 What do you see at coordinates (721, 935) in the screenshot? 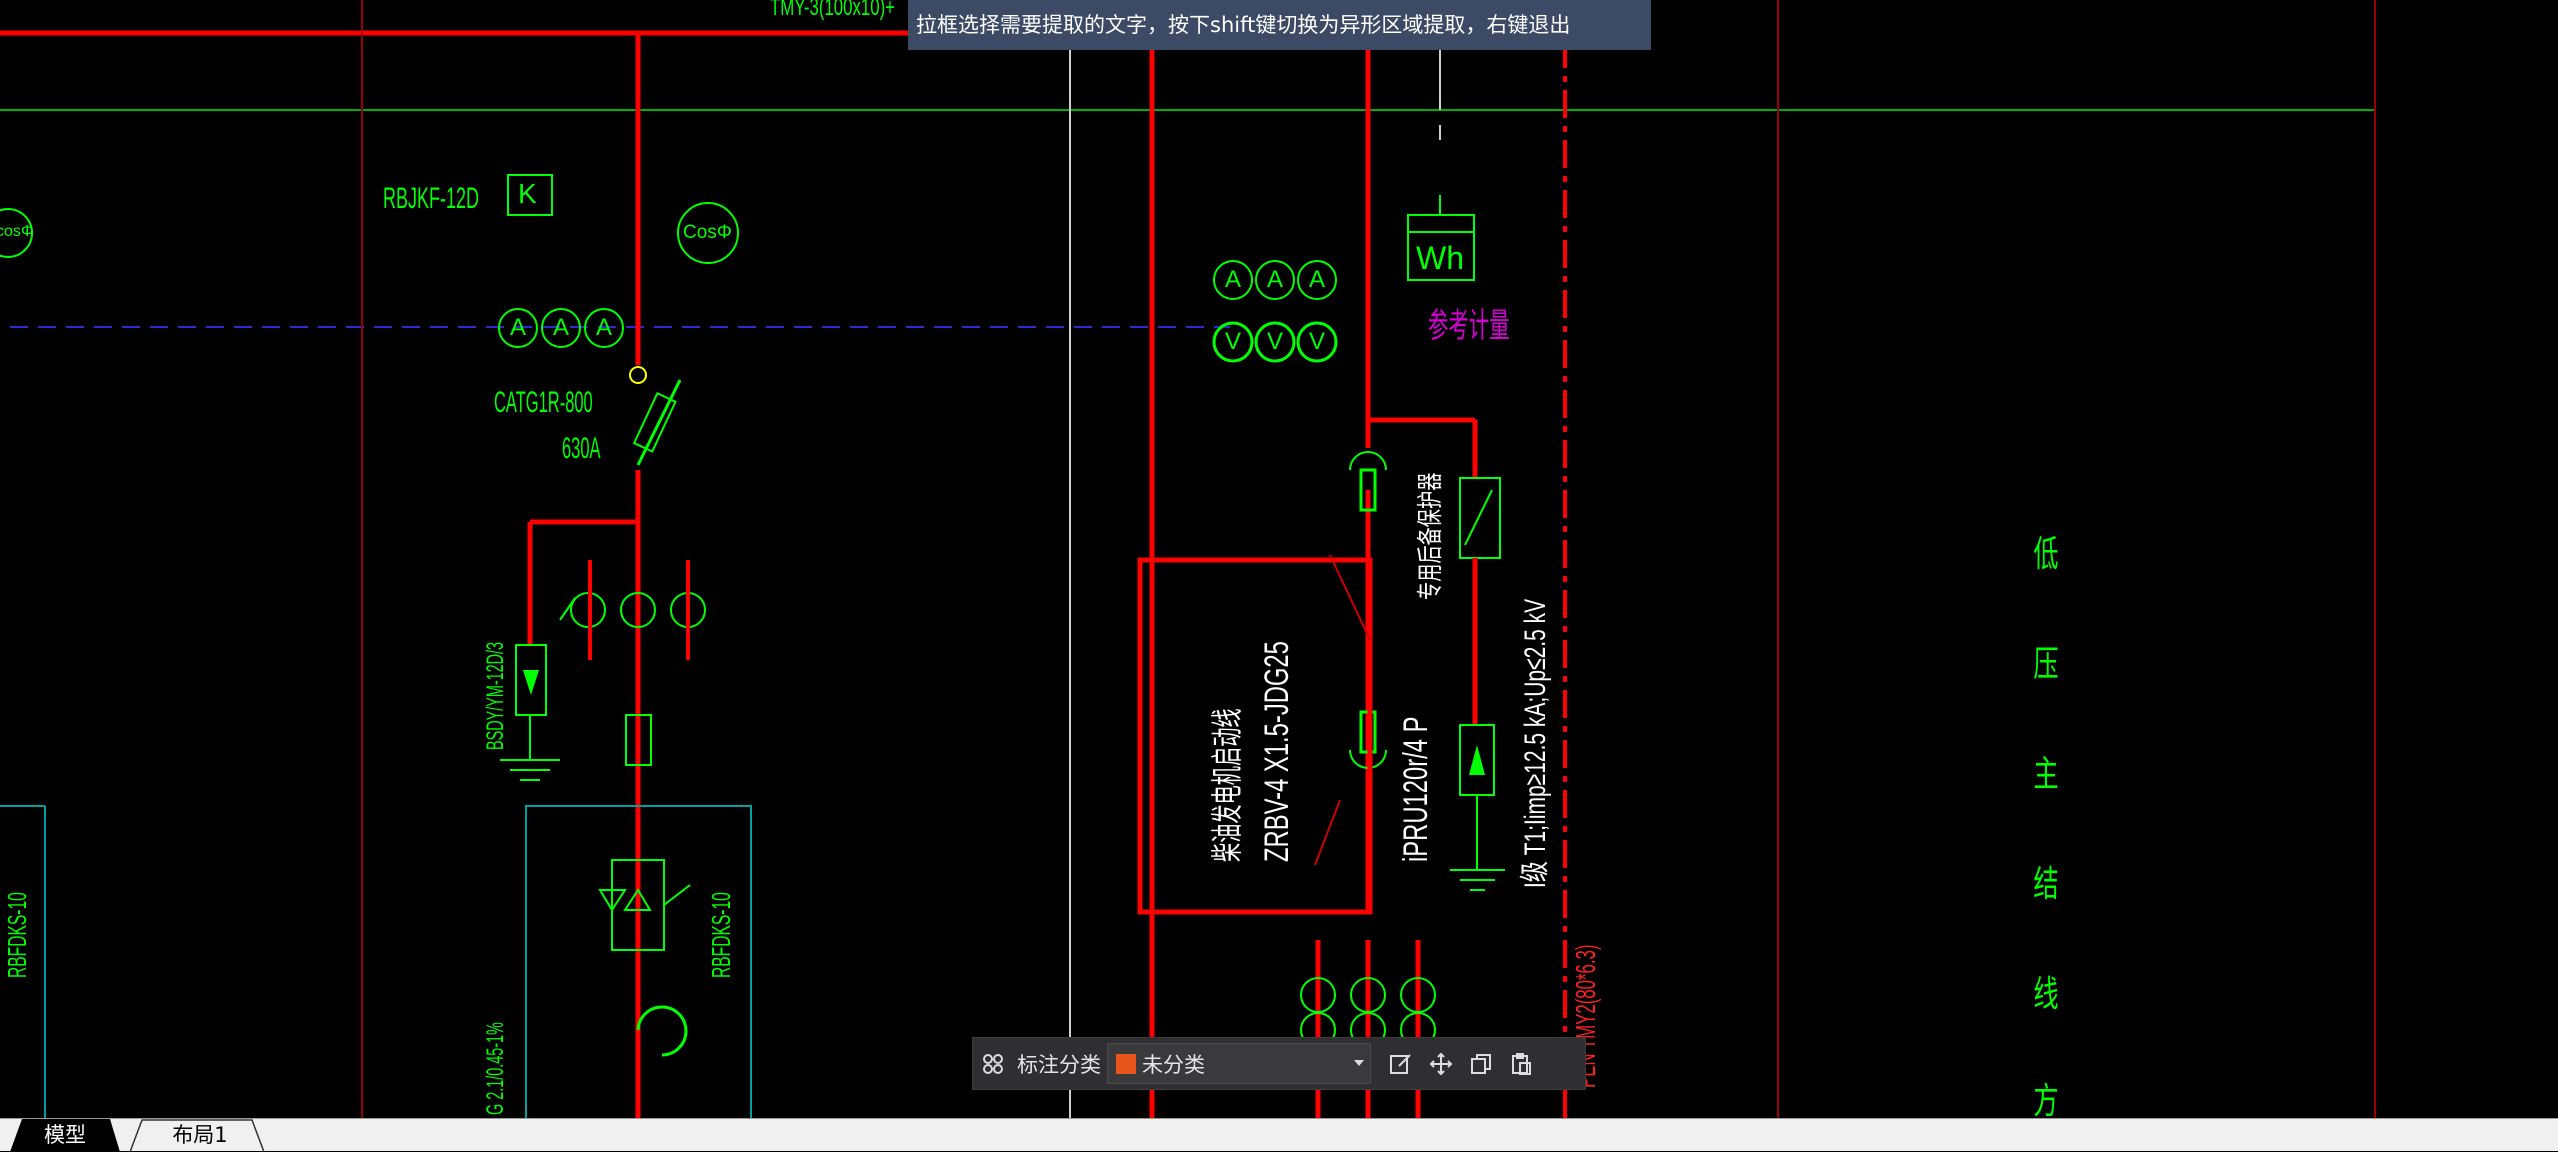
I see `rbf-mid-label: RBFDKS-10` at bounding box center [721, 935].